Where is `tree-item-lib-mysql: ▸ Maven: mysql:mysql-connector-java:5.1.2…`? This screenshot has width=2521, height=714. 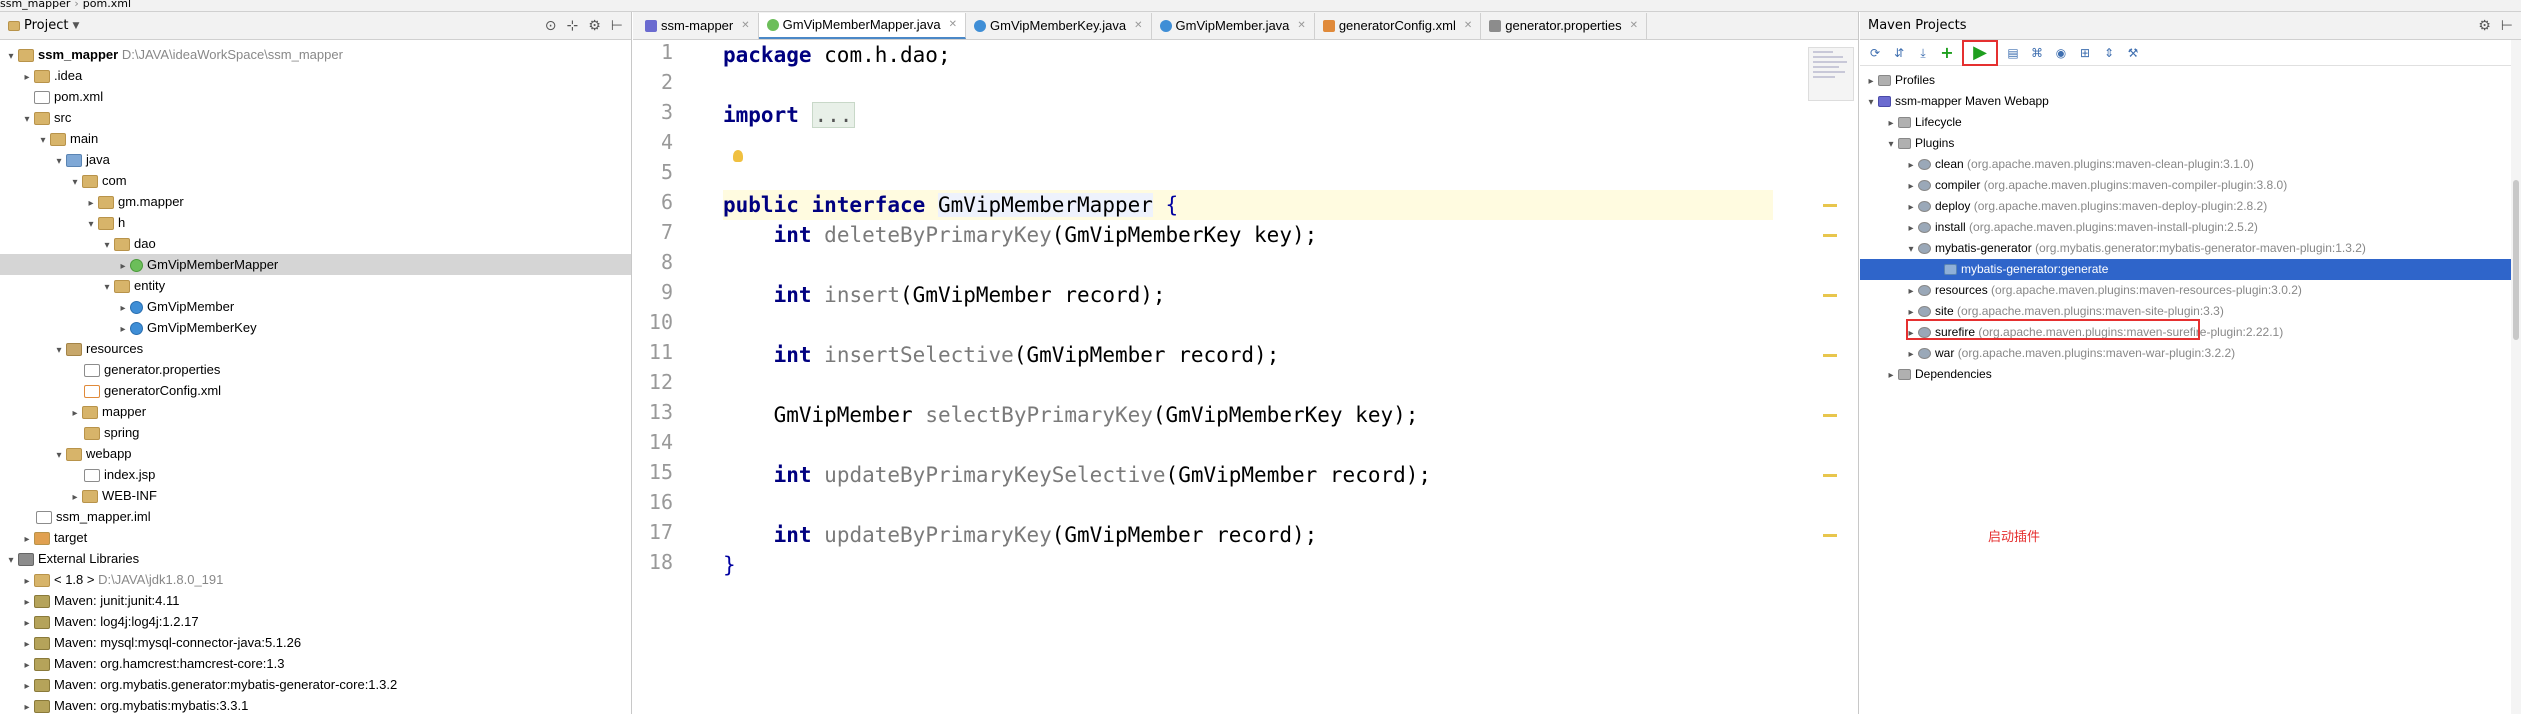 tree-item-lib-mysql: ▸ Maven: mysql:mysql-connector-java:5.1.2… is located at coordinates (315, 642).